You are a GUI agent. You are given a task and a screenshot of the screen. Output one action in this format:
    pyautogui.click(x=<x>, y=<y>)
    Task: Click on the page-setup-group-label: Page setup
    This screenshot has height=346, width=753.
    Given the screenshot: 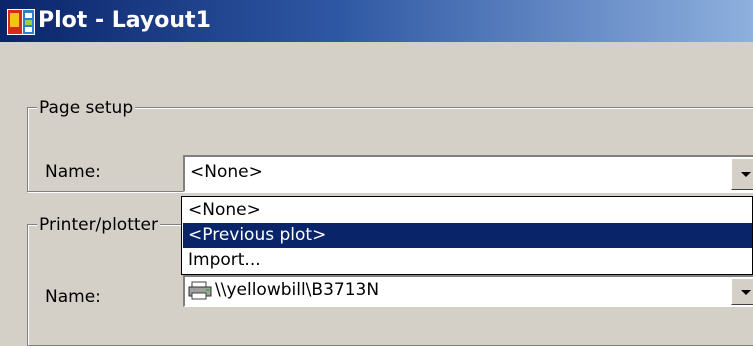 What is the action you would take?
    pyautogui.click(x=86, y=108)
    